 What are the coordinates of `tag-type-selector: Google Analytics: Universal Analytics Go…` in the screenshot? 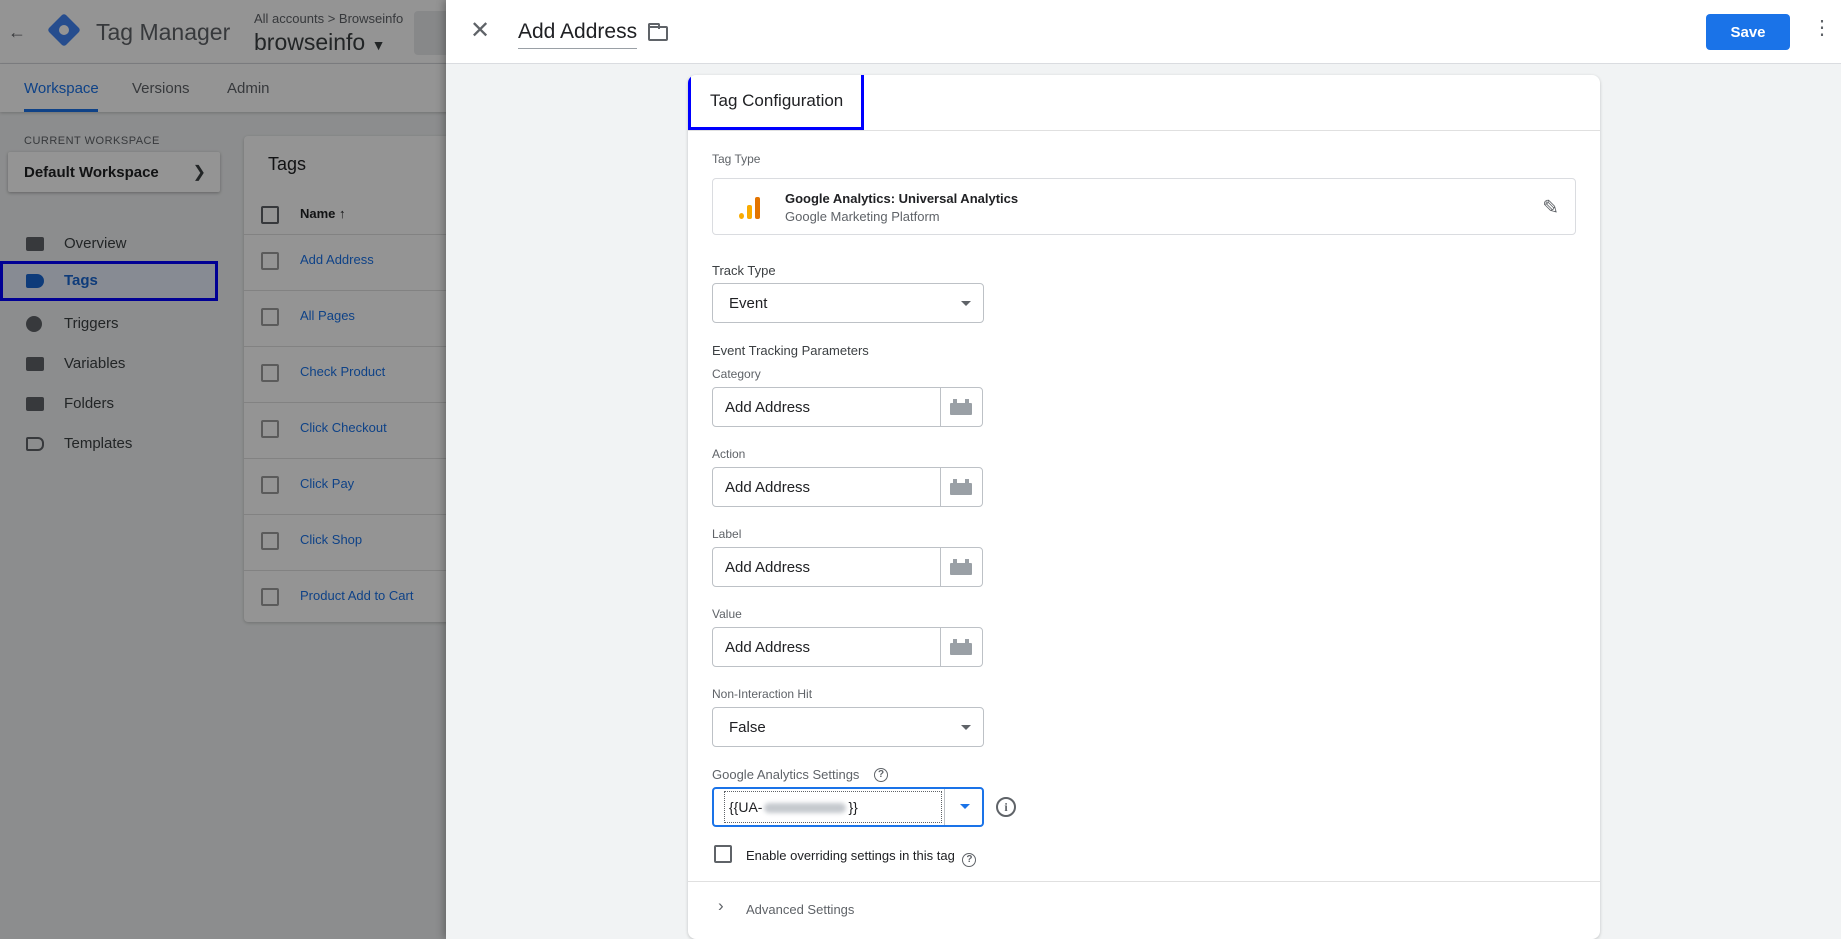 It's located at (1144, 206).